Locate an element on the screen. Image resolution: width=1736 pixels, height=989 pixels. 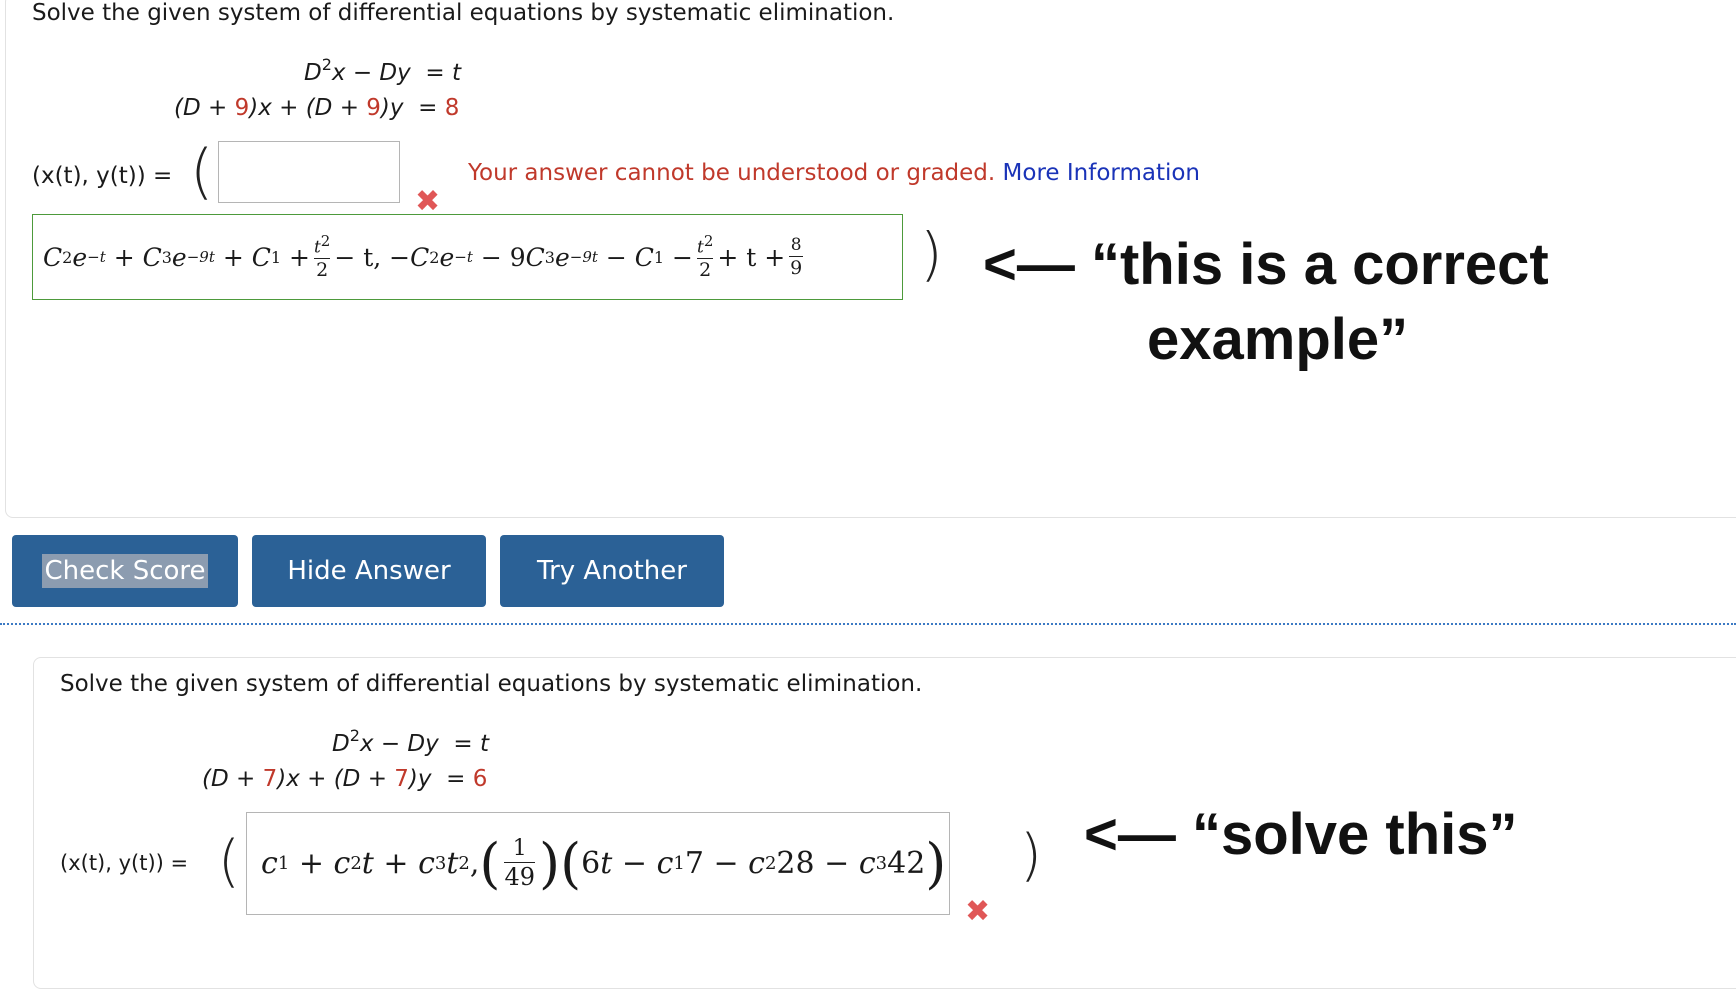
math-op: , is located at coordinates (474, 863).